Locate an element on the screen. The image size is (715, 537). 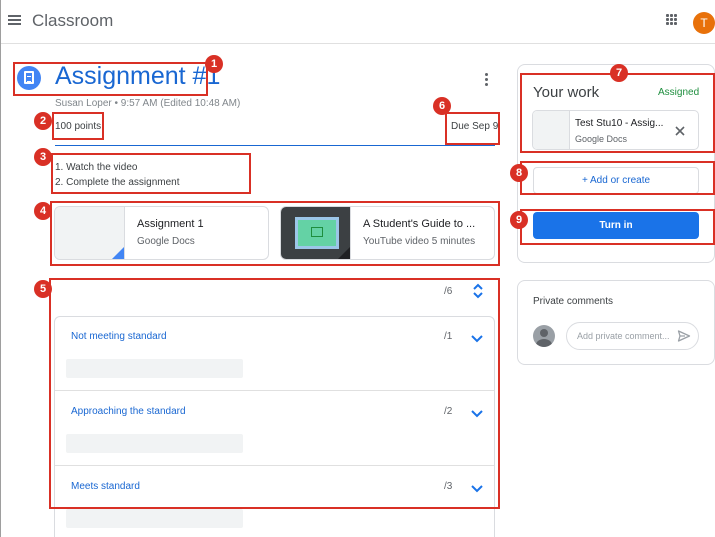
annotation-badge: 8 is located at coordinates (519, 173).